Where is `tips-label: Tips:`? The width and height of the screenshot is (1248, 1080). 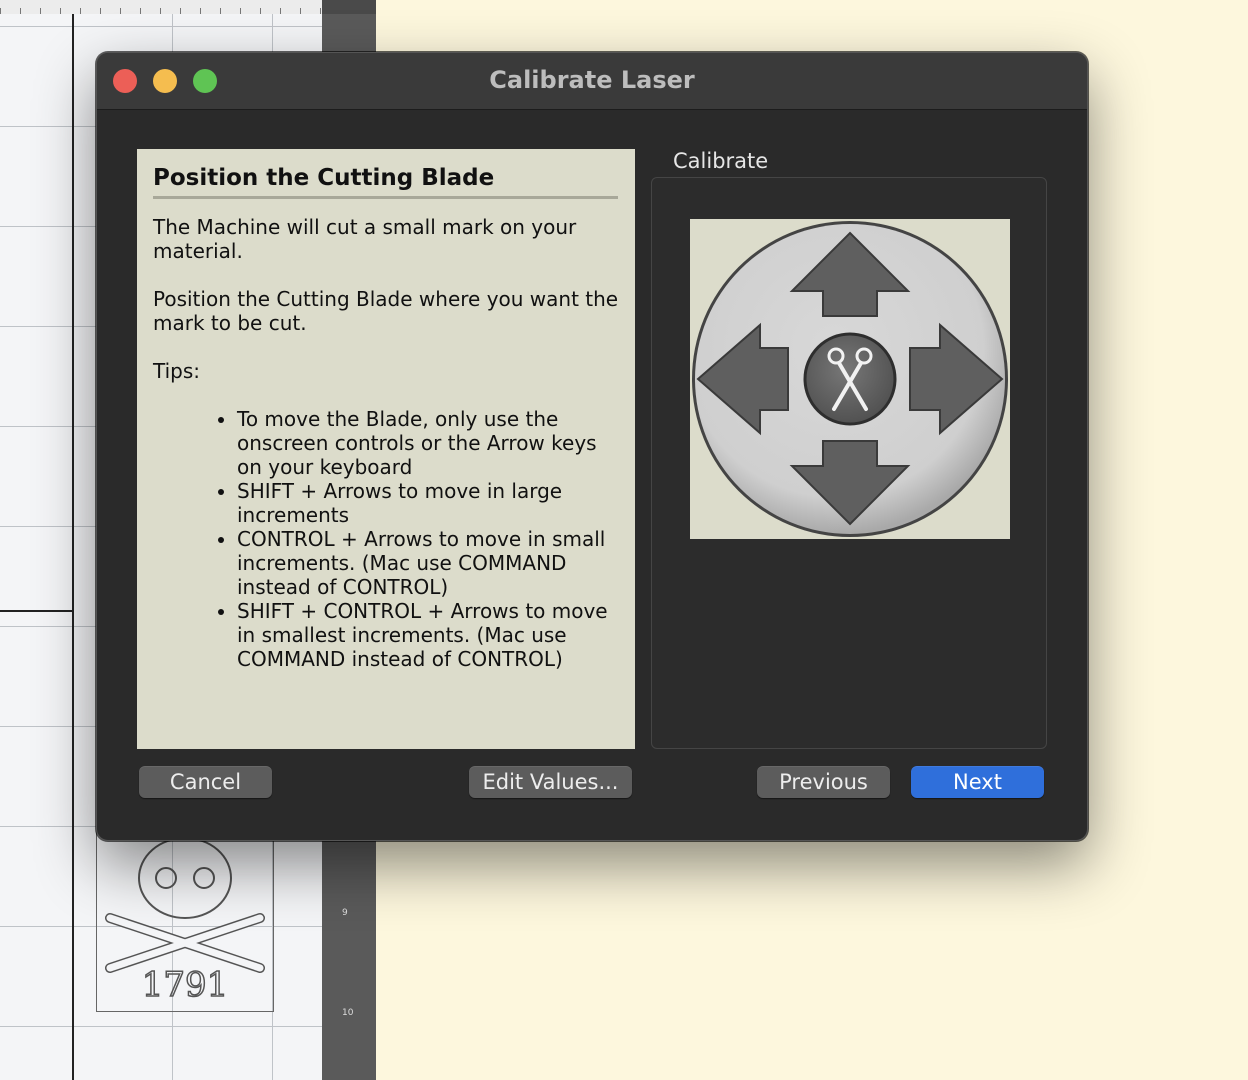 tips-label: Tips: is located at coordinates (177, 371).